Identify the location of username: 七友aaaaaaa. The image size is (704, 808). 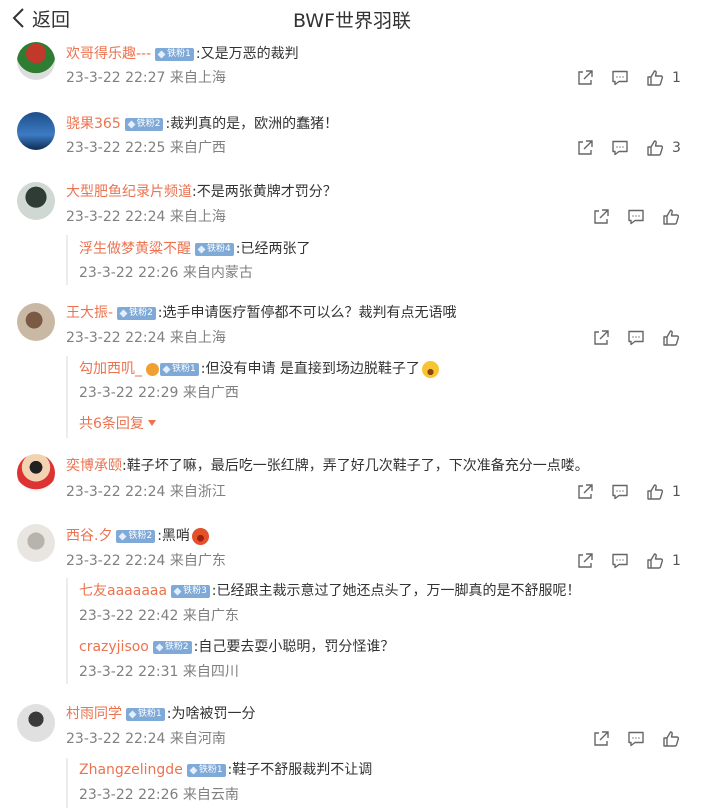
(123, 591).